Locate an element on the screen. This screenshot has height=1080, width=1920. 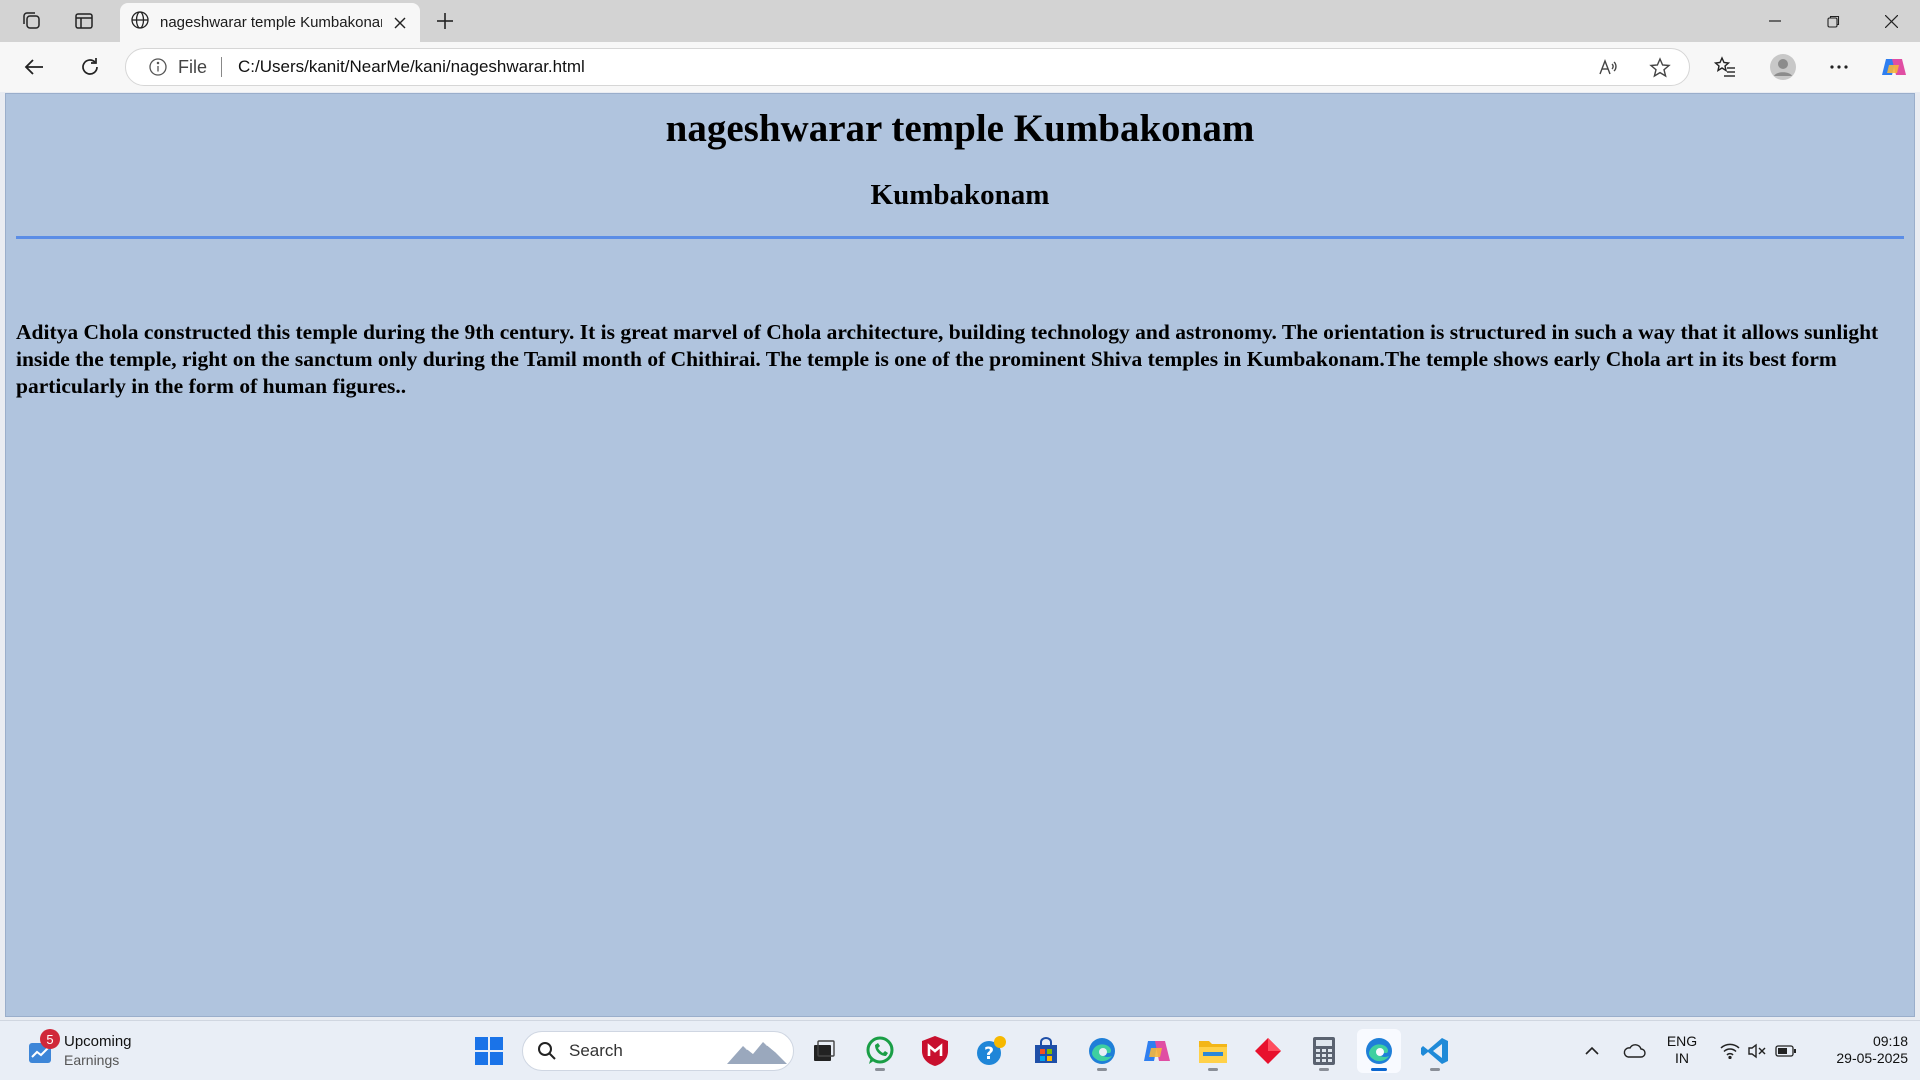
edge-active-icon is located at coordinates (1379, 1051).